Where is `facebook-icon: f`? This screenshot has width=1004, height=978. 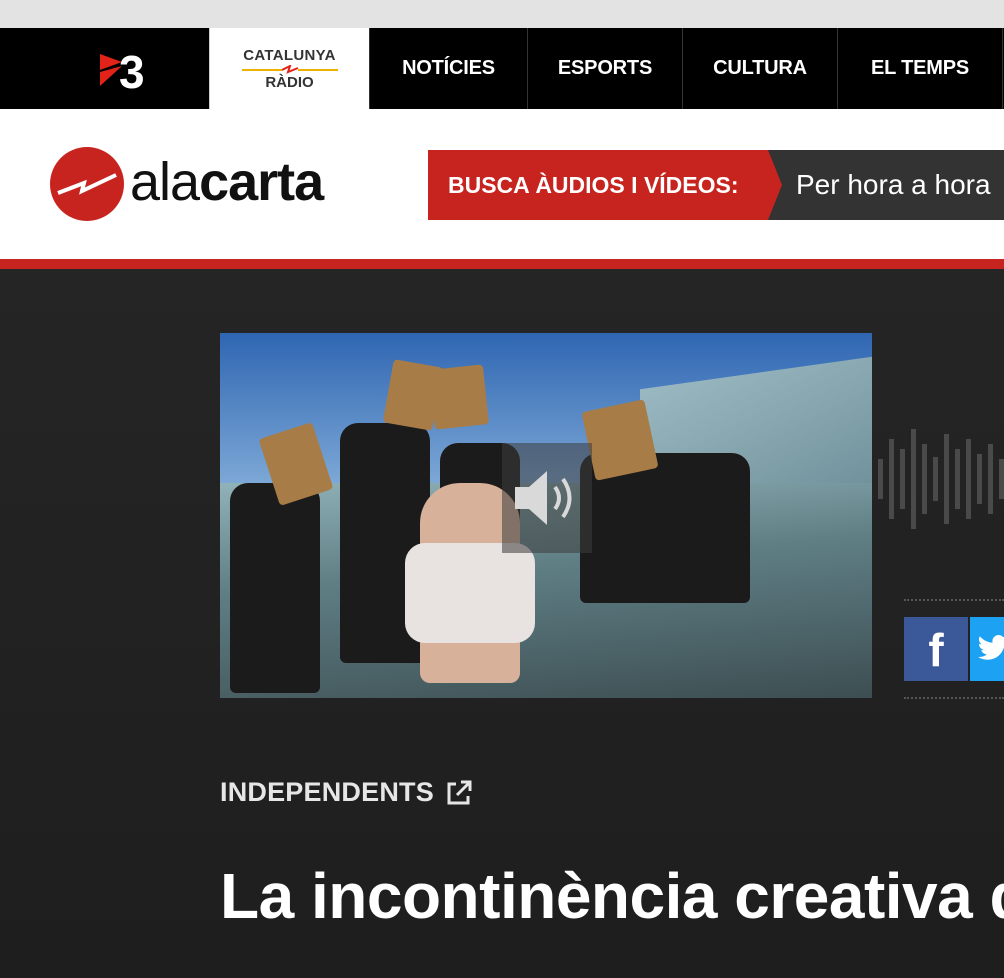
facebook-icon: f is located at coordinates (936, 650).